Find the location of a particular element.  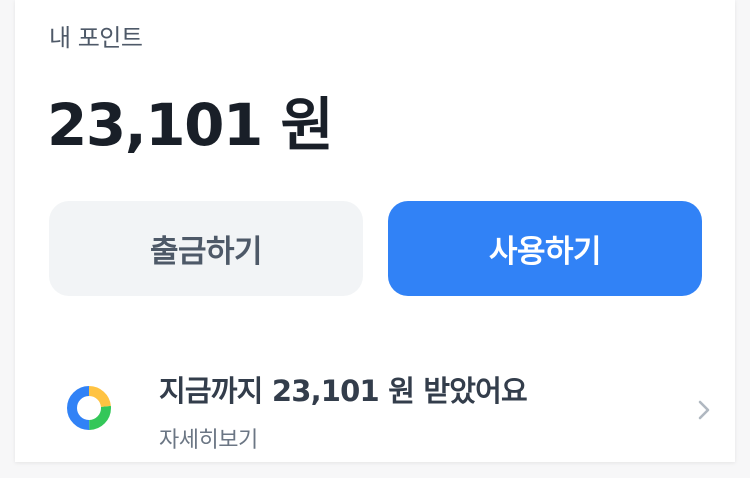

donut-chart-icon is located at coordinates (89, 408).